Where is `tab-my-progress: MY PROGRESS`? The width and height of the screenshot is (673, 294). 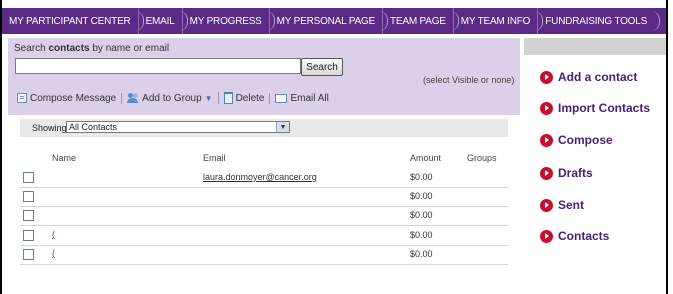 tab-my-progress: MY PROGRESS is located at coordinates (228, 21).